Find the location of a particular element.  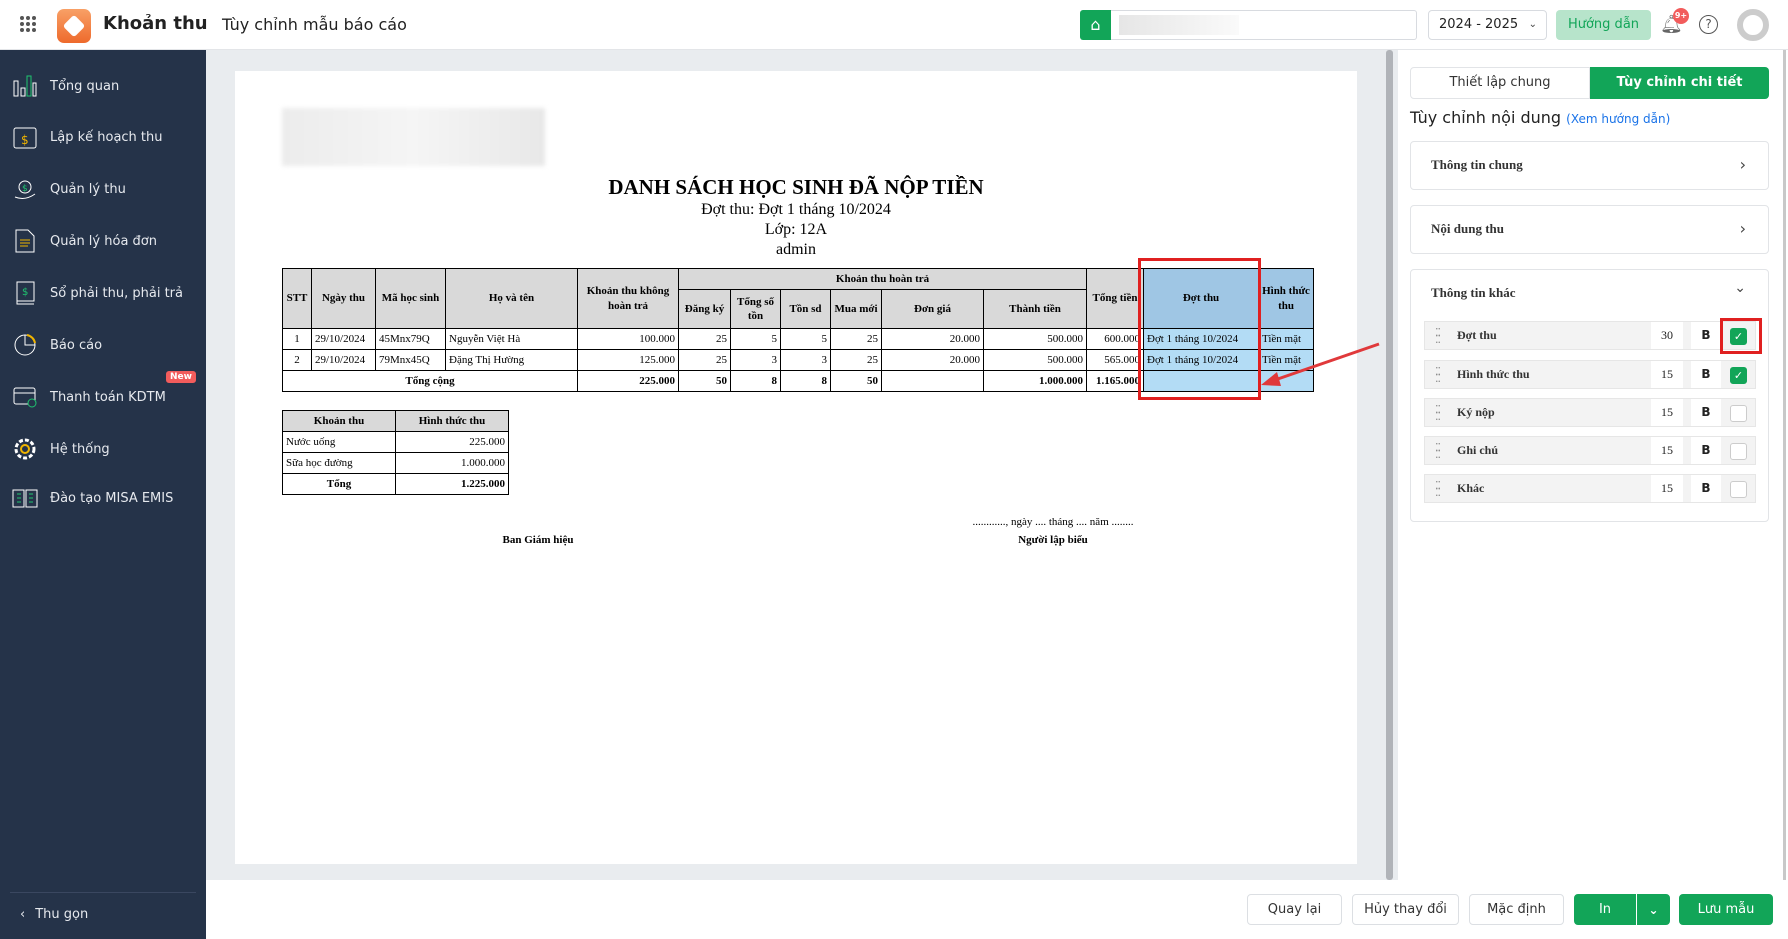

col-stt: STT is located at coordinates (297, 298).